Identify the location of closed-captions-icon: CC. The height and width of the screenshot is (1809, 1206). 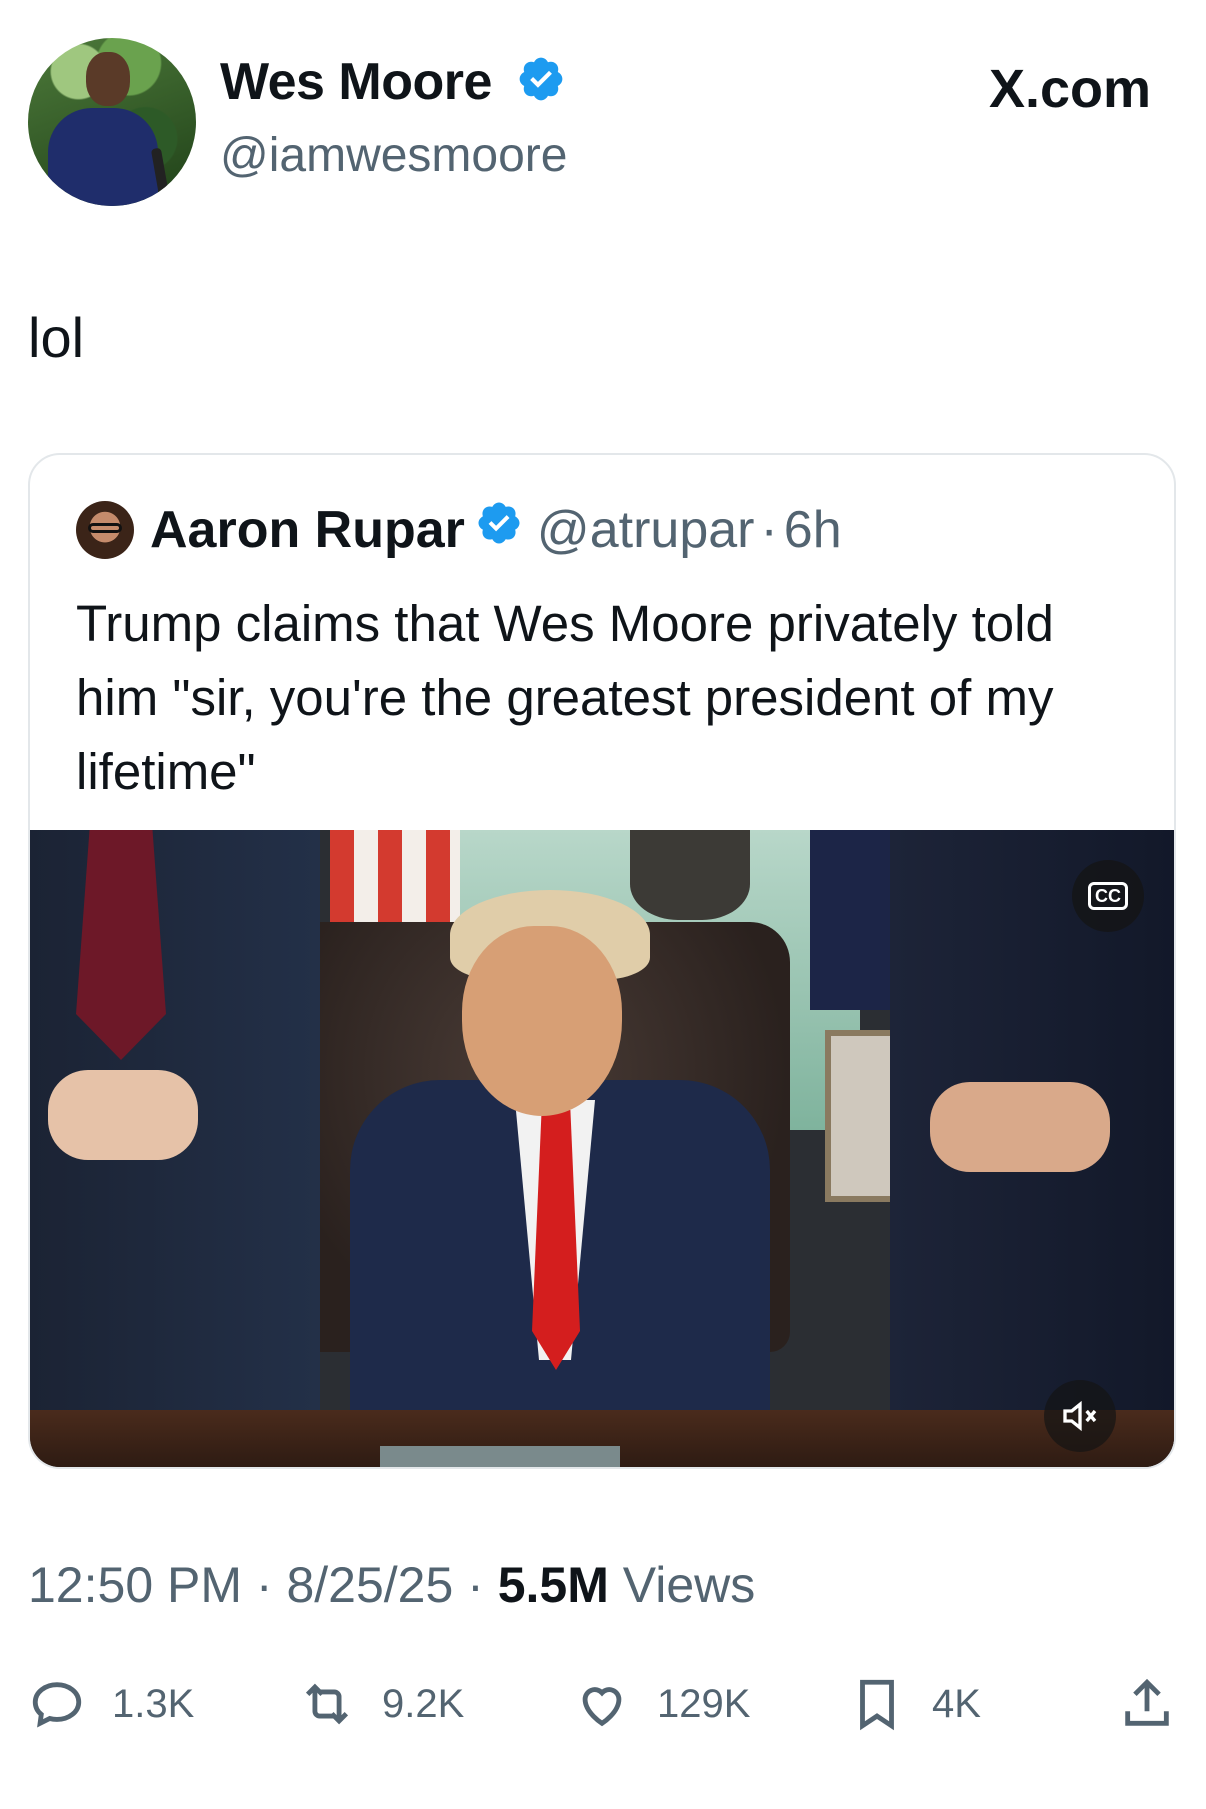
(1108, 896).